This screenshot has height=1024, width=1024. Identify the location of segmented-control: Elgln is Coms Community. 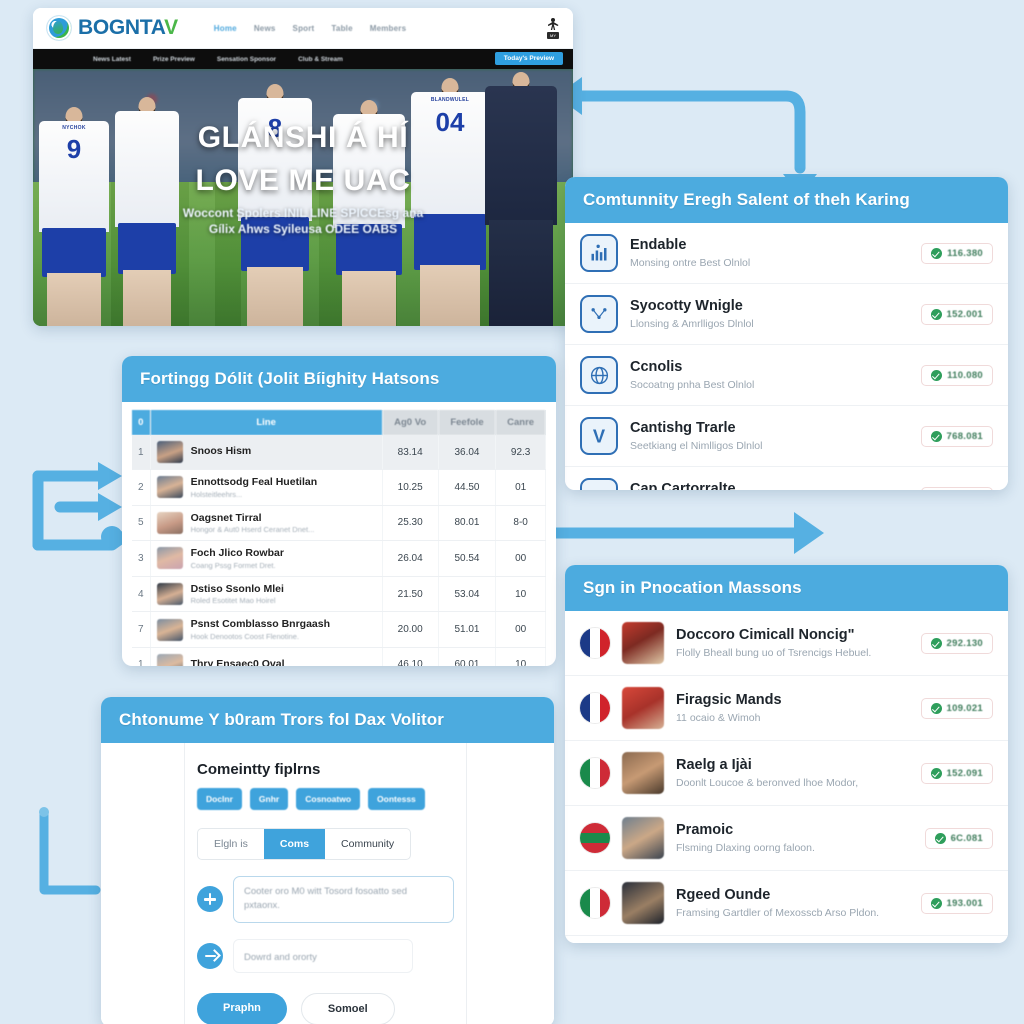
(304, 844).